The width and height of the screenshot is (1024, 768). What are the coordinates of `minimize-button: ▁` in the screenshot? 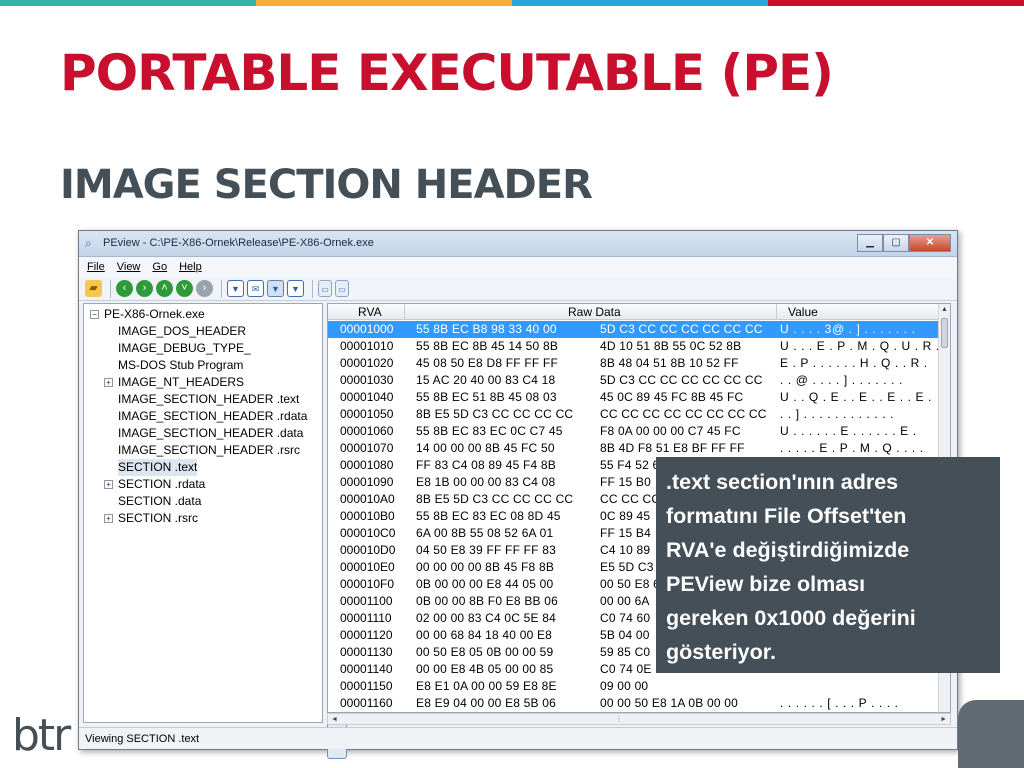 It's located at (870, 243).